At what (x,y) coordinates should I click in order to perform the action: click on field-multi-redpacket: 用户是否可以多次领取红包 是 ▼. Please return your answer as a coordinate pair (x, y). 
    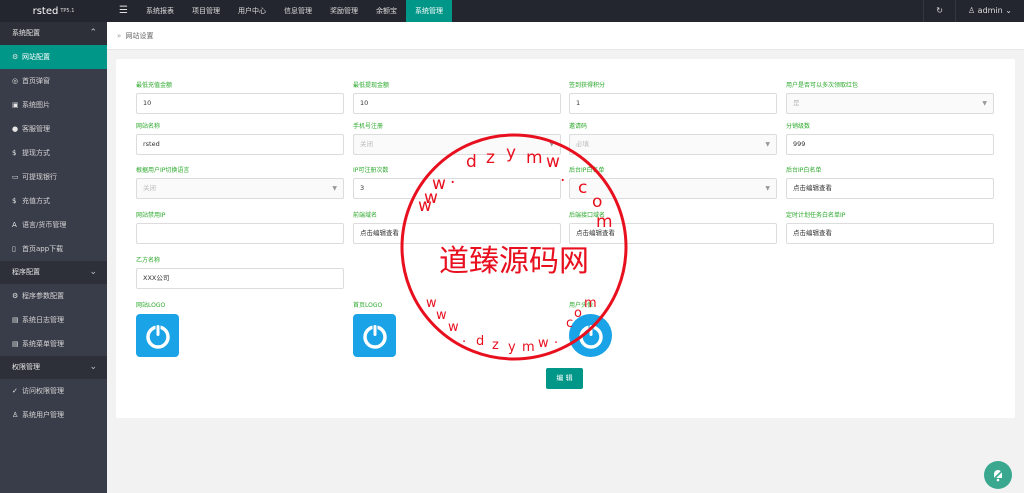
    Looking at the image, I should click on (890, 97).